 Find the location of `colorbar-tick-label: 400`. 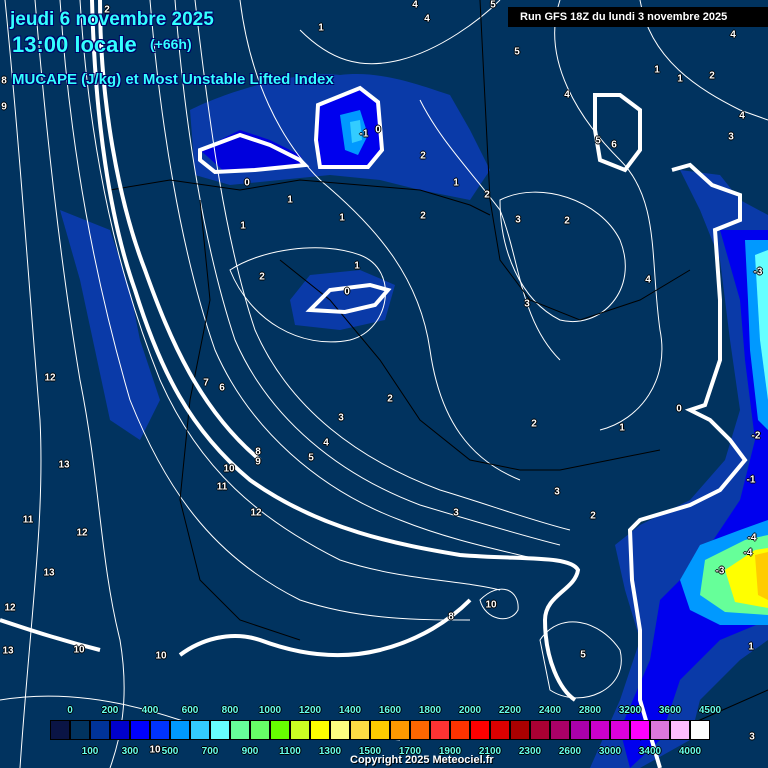

colorbar-tick-label: 400 is located at coordinates (150, 710).